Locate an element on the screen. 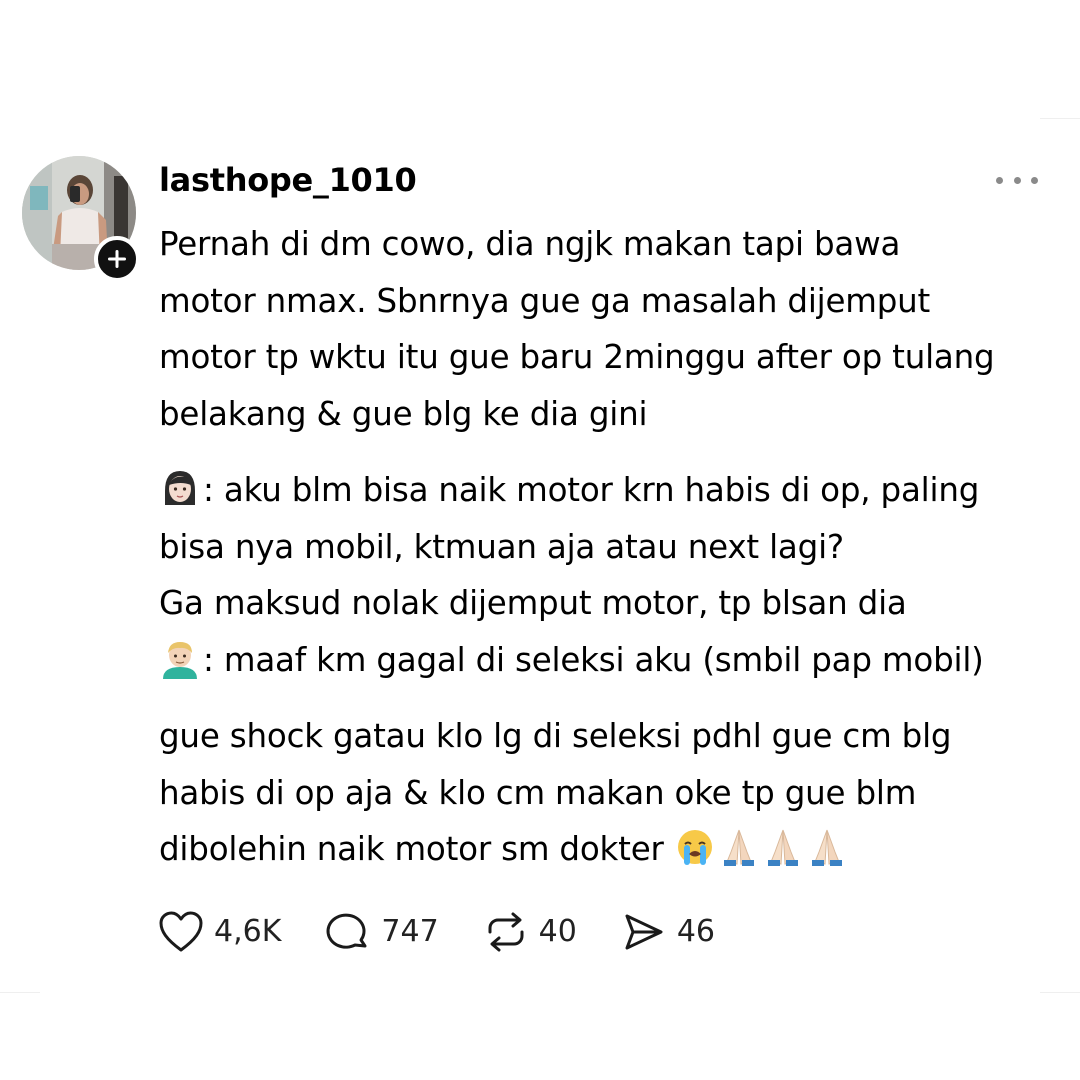  post-line: belakang & gue blg ke dia gini is located at coordinates (403, 413).